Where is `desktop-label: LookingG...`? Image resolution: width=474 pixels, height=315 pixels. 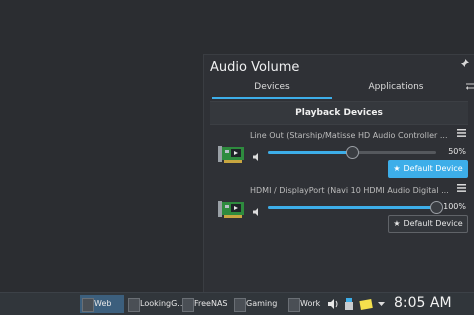 desktop-label: LookingG... is located at coordinates (162, 303).